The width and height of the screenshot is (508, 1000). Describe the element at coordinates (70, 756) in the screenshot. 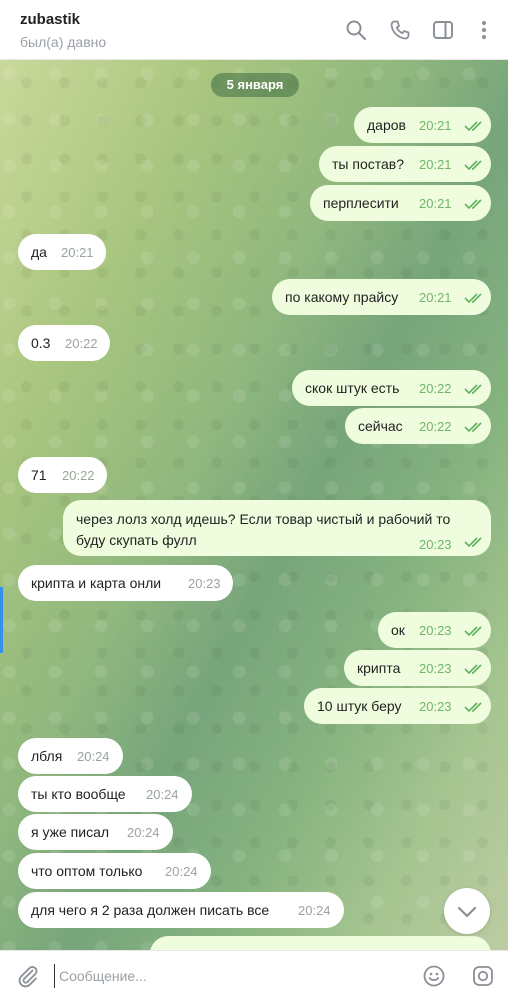

I see `message-incoming: лбля 20:24` at that location.